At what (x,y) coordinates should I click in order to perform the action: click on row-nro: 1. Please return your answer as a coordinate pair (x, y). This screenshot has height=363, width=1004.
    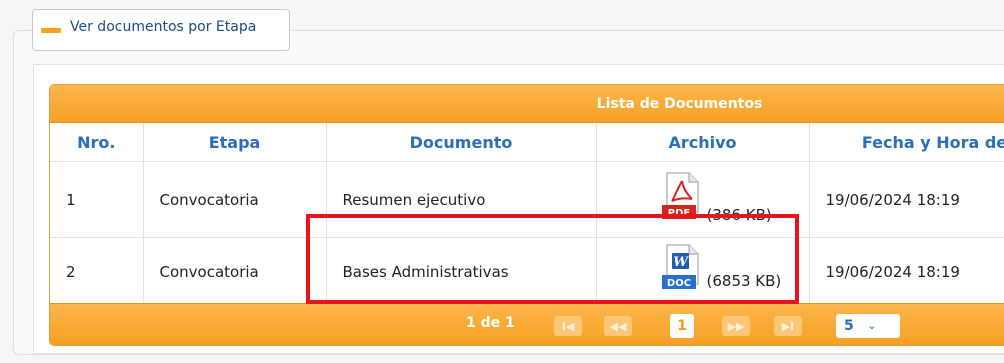
    Looking at the image, I should click on (97, 199).